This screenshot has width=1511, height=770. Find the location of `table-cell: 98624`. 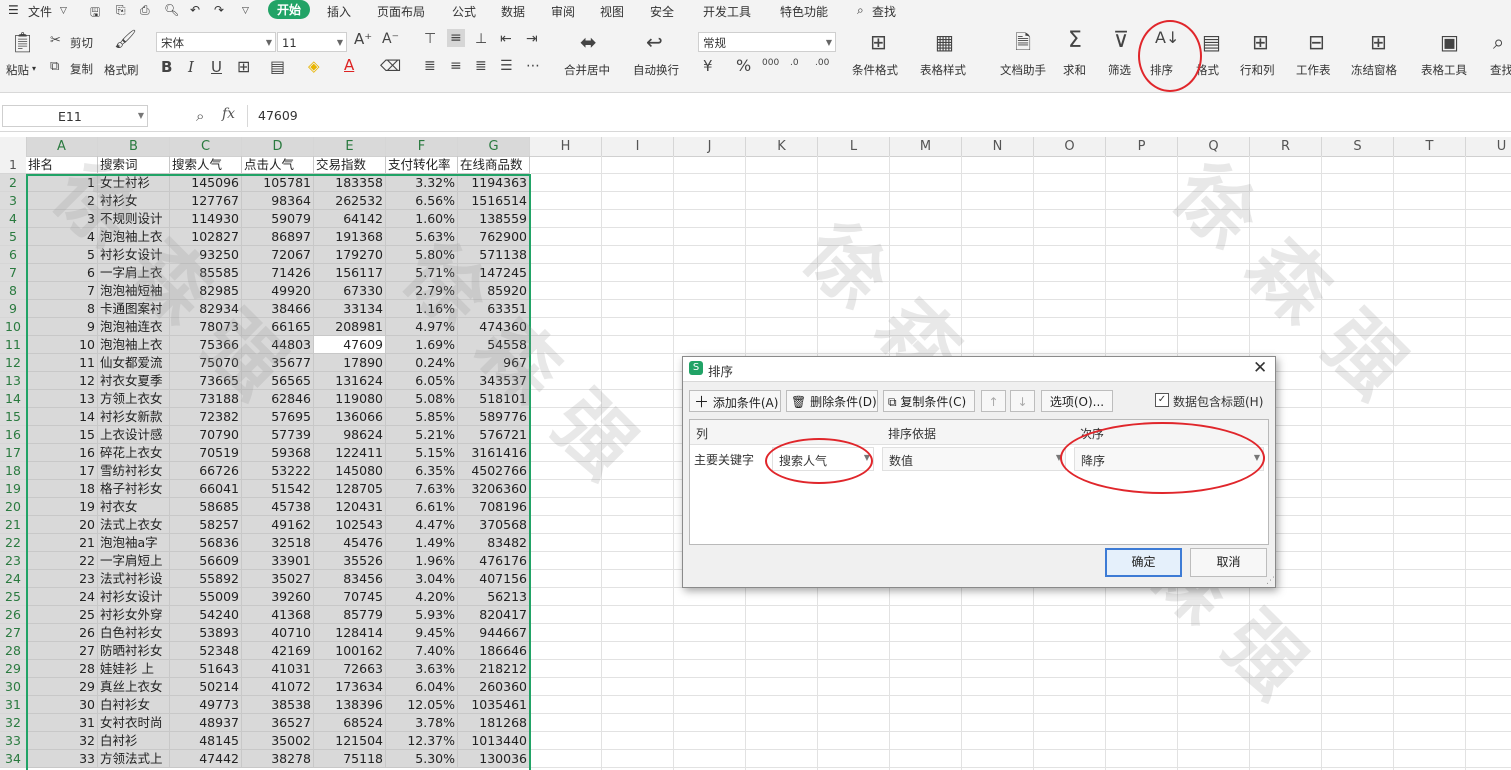

table-cell: 98624 is located at coordinates (350, 435).